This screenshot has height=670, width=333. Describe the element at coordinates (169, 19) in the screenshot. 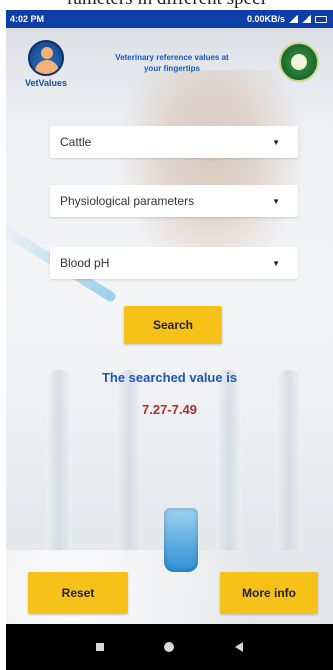

I see `status-bar: 4:02 PM 0.00KB/s` at that location.